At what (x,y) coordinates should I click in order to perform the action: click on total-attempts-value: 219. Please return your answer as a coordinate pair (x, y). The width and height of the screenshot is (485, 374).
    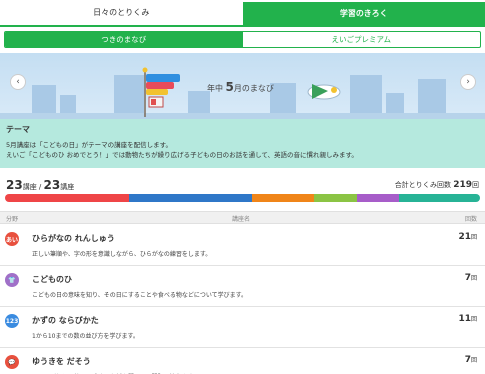
    Looking at the image, I should click on (462, 185).